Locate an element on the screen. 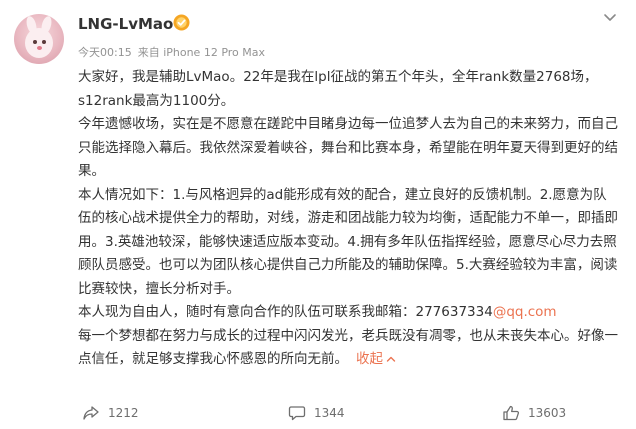  contact-text: 本人现为自由人，随时有意向合作的队伍可联系我邮箱：277637334 is located at coordinates (285, 312).